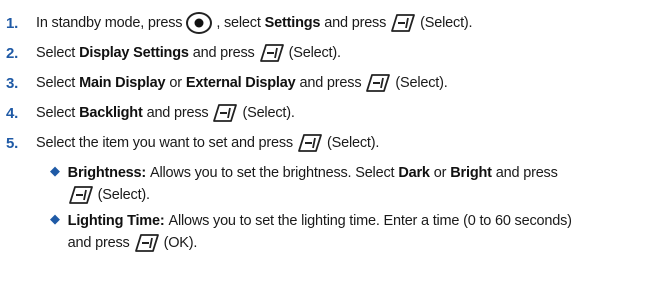  I want to click on settings-term: Settings, so click(292, 23).